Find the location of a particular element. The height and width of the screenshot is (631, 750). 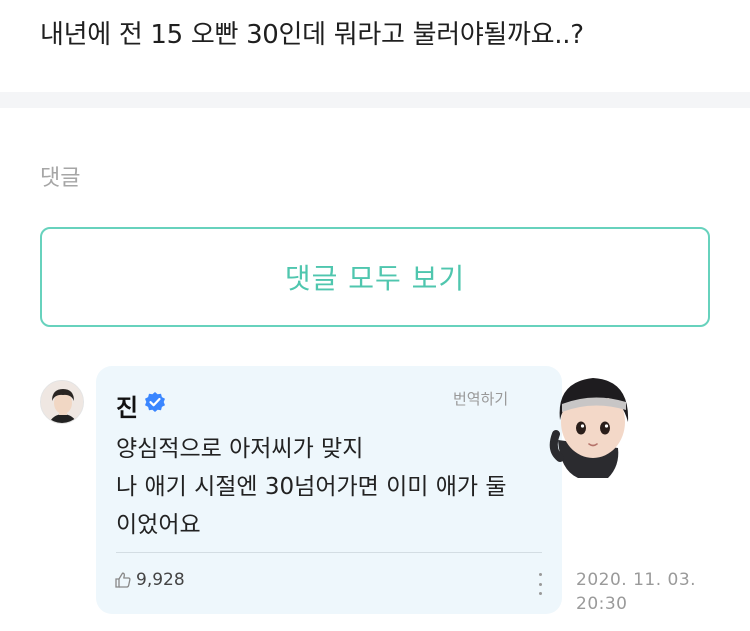

comment-time: 20:30 is located at coordinates (602, 604).